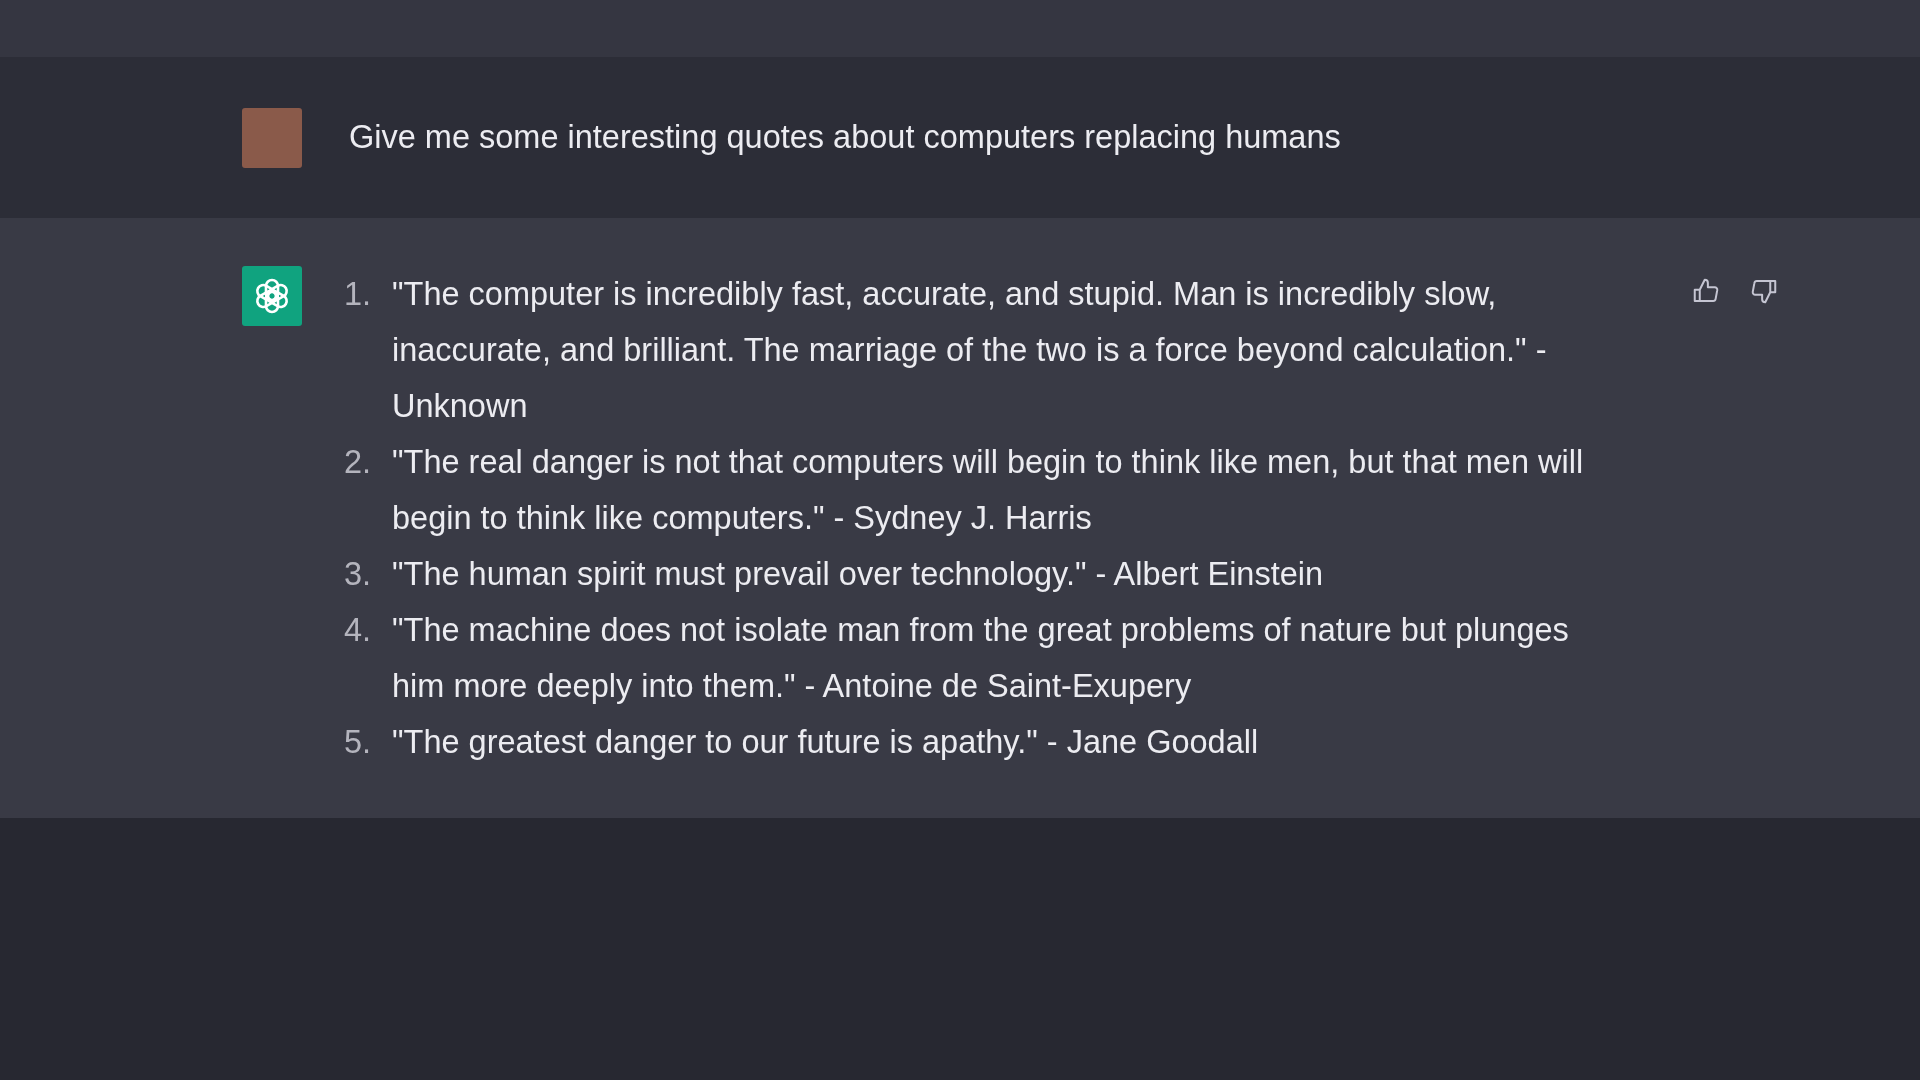 Image resolution: width=1920 pixels, height=1080 pixels. I want to click on list-number: 5., so click(358, 742).